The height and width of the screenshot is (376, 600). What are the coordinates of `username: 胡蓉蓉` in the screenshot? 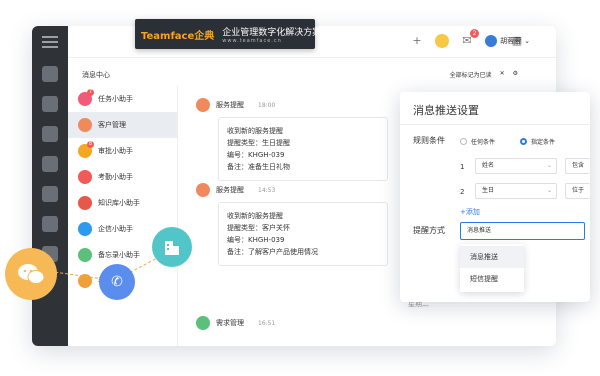 It's located at (511, 41).